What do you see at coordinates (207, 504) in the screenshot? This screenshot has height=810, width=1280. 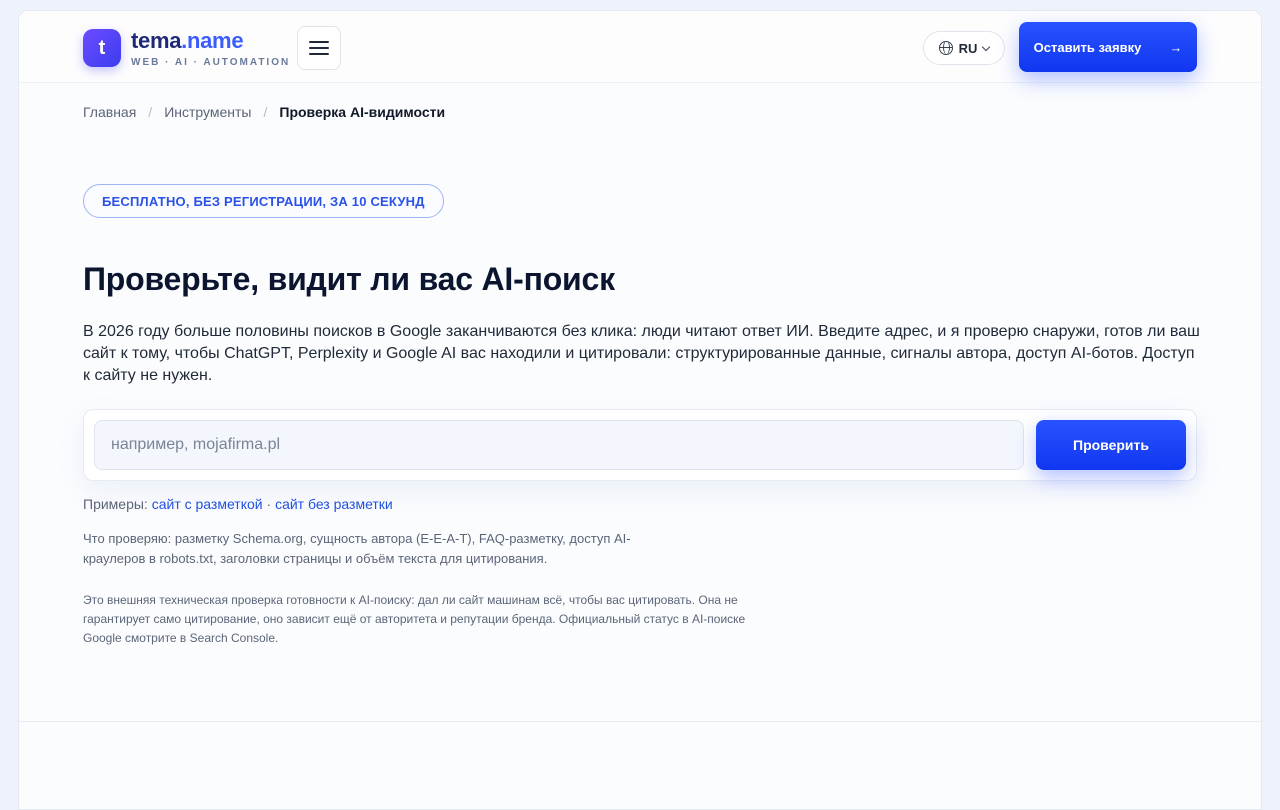 I see `example-link-with-markup: сайт с разметкой` at bounding box center [207, 504].